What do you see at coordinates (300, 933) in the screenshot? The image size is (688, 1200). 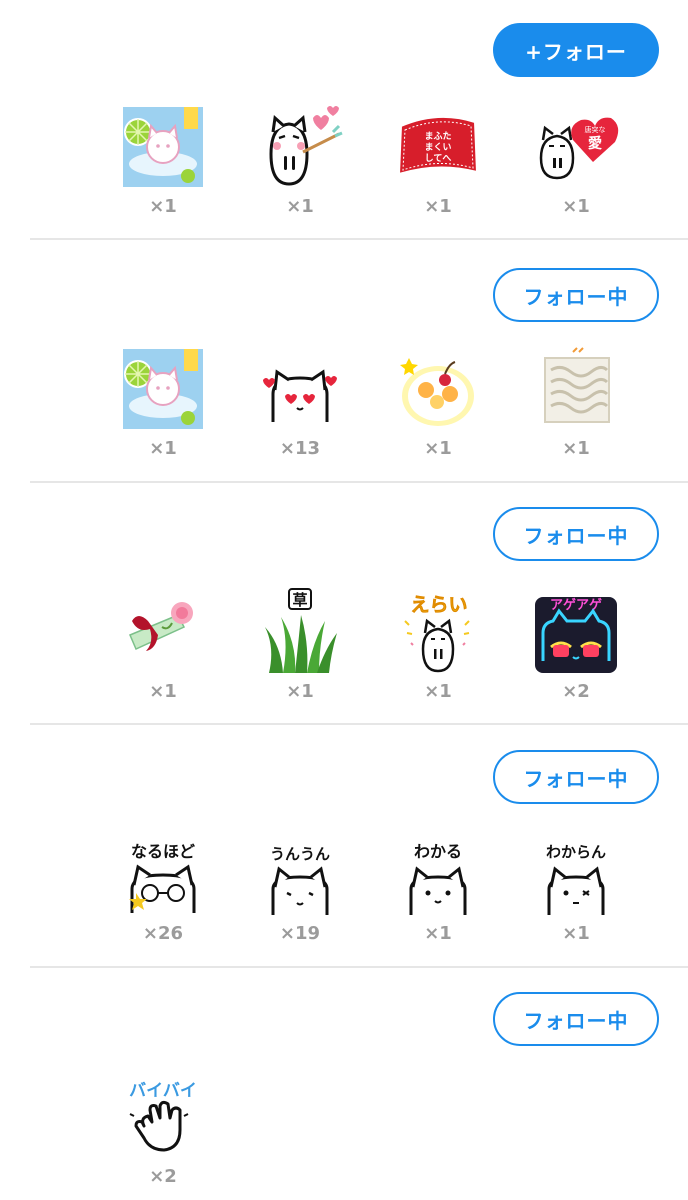 I see `sticker-count: ×19` at bounding box center [300, 933].